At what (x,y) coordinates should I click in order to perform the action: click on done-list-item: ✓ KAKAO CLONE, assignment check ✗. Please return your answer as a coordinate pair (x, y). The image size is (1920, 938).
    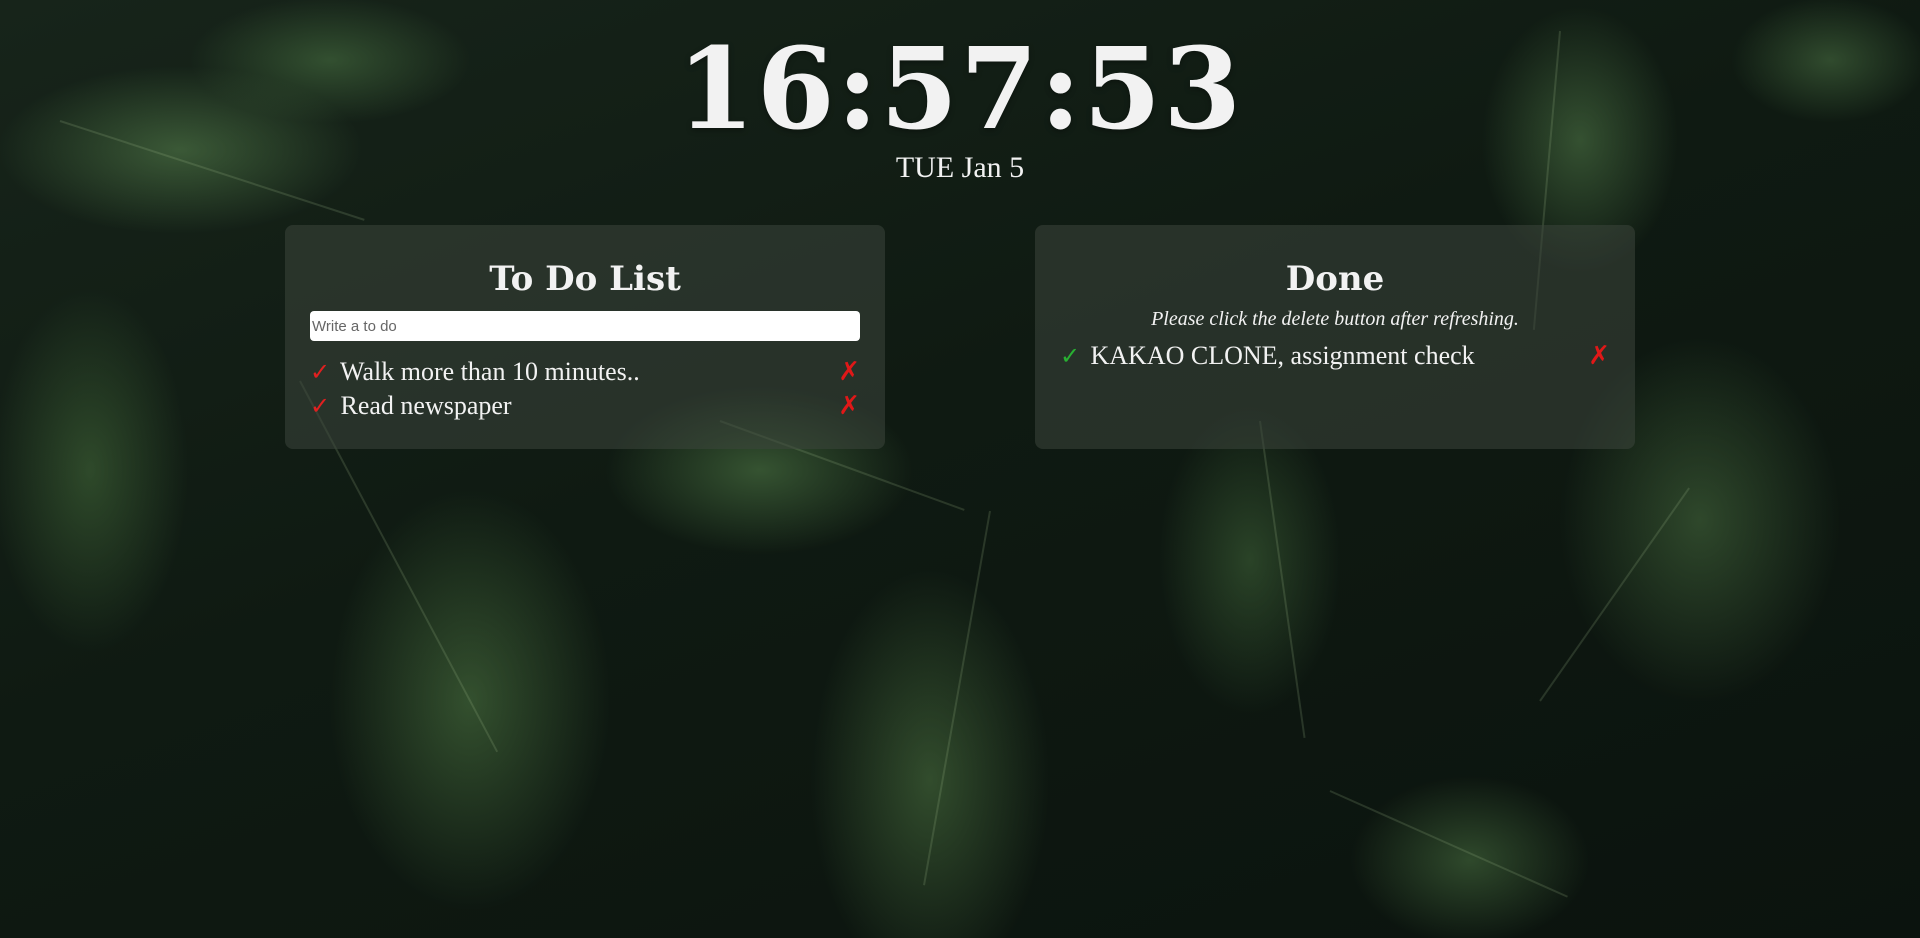
    Looking at the image, I should click on (1335, 356).